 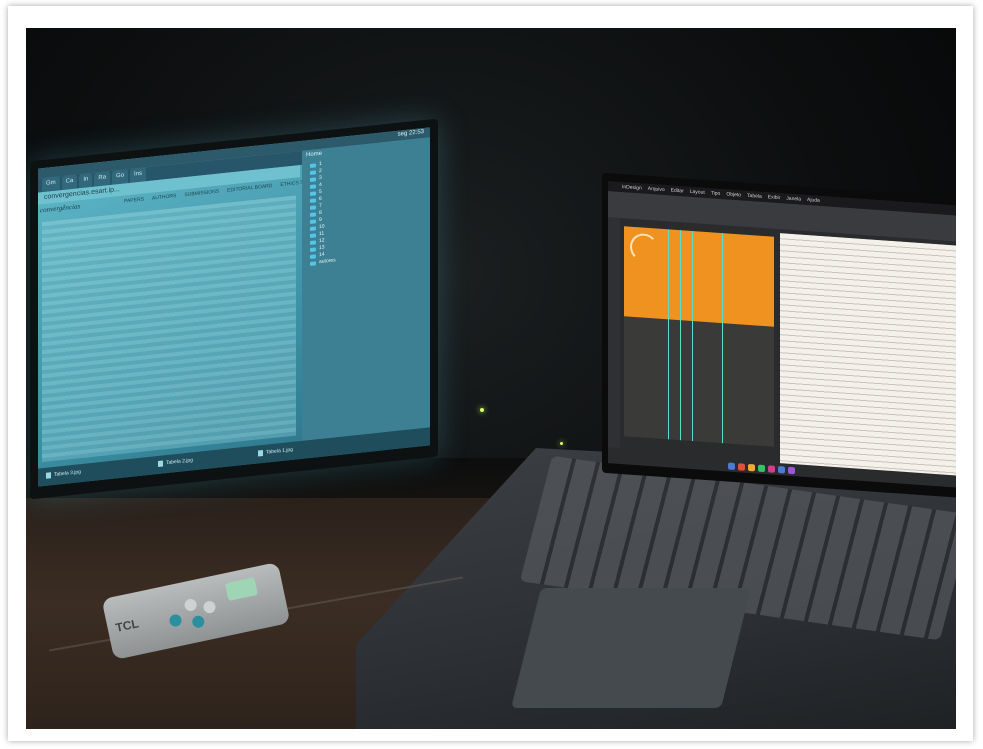 What do you see at coordinates (716, 193) in the screenshot?
I see `menu-item: Tipo` at bounding box center [716, 193].